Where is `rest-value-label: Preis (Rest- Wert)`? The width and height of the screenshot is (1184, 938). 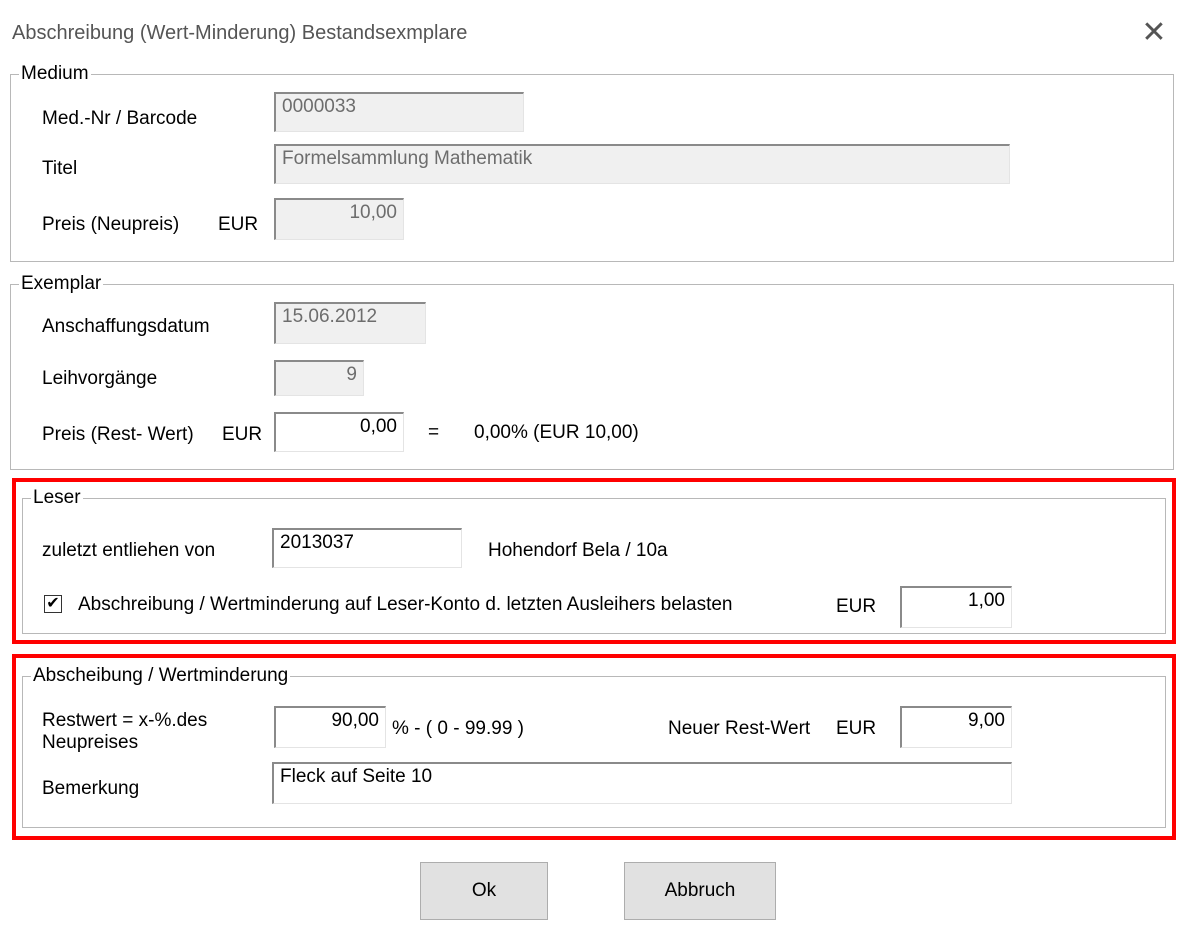 rest-value-label: Preis (Rest- Wert) is located at coordinates (118, 434).